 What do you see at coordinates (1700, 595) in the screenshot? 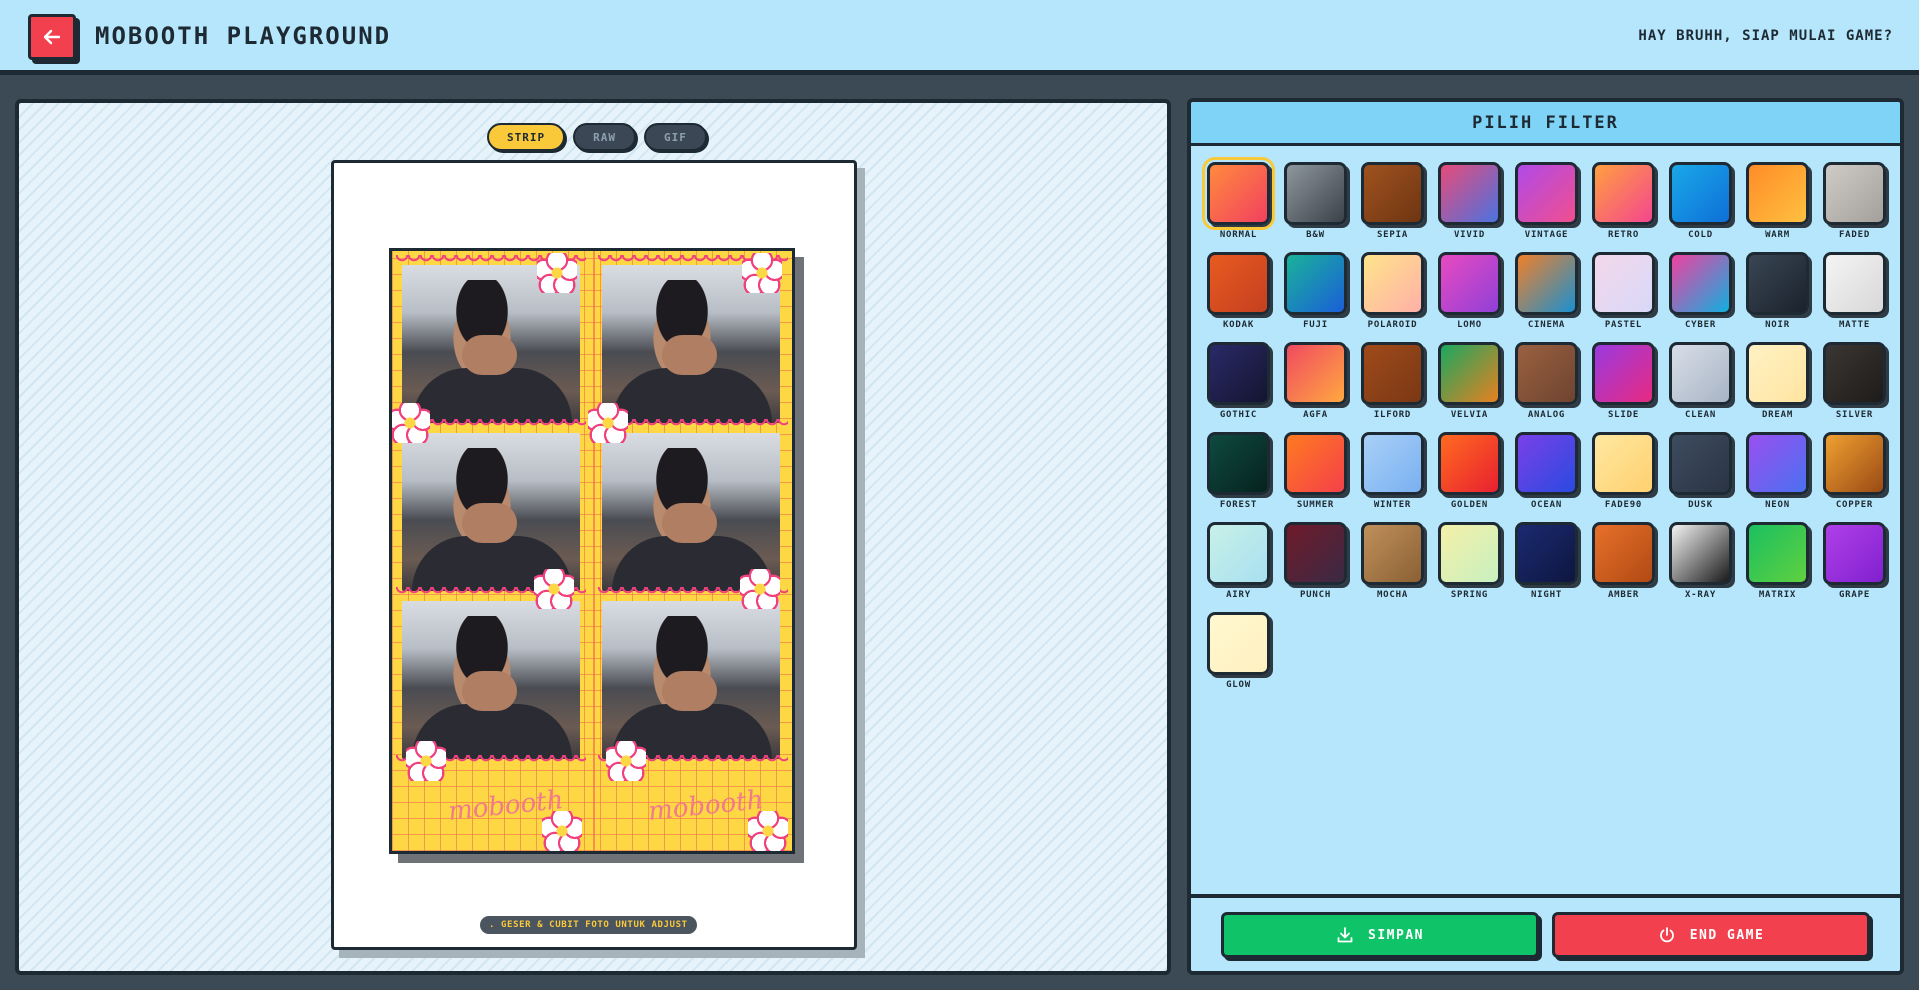
I see `filter-label: X-RAY` at bounding box center [1700, 595].